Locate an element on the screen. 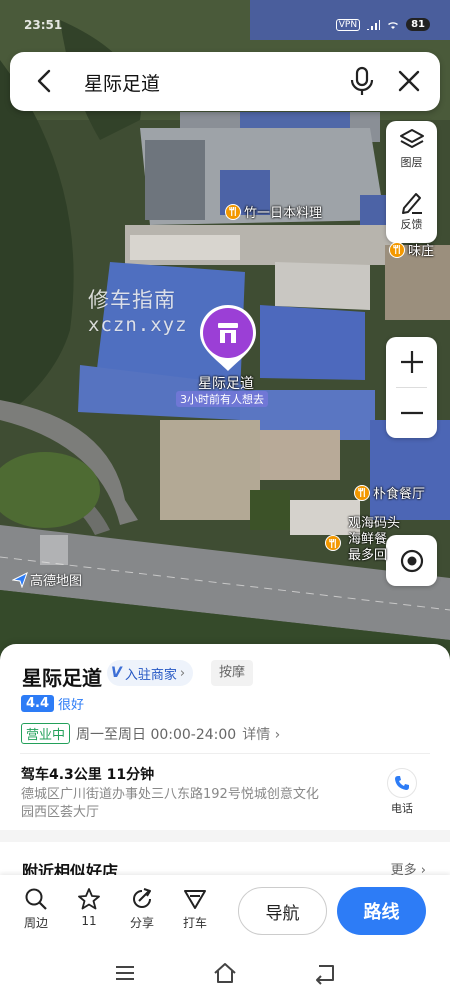 Image resolution: width=450 pixels, height=1000 pixels. zoom-in-button is located at coordinates (411, 362).